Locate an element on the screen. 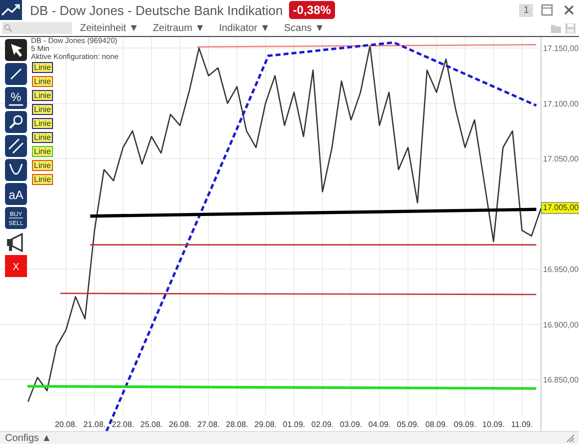 The width and height of the screenshot is (579, 444). curve-tool-icon is located at coordinates (16, 170).